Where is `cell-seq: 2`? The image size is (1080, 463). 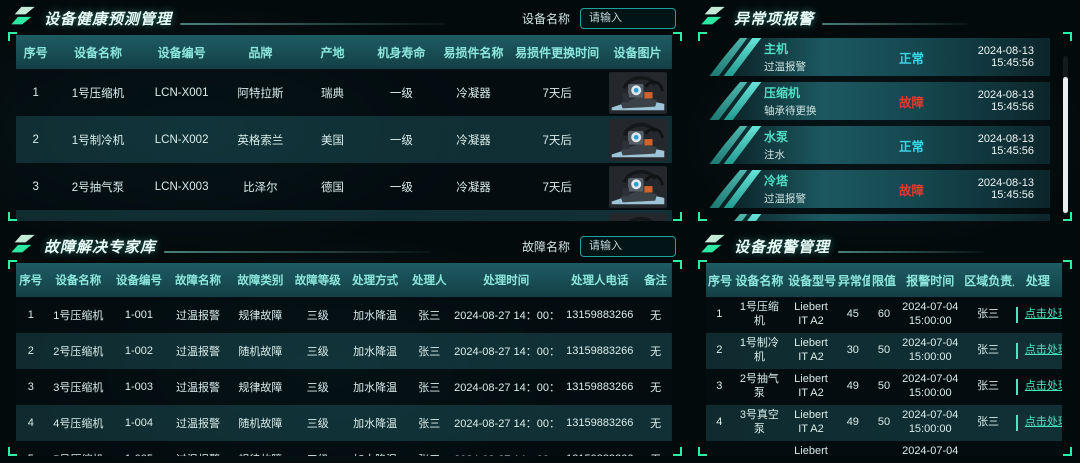 cell-seq: 2 is located at coordinates (719, 350).